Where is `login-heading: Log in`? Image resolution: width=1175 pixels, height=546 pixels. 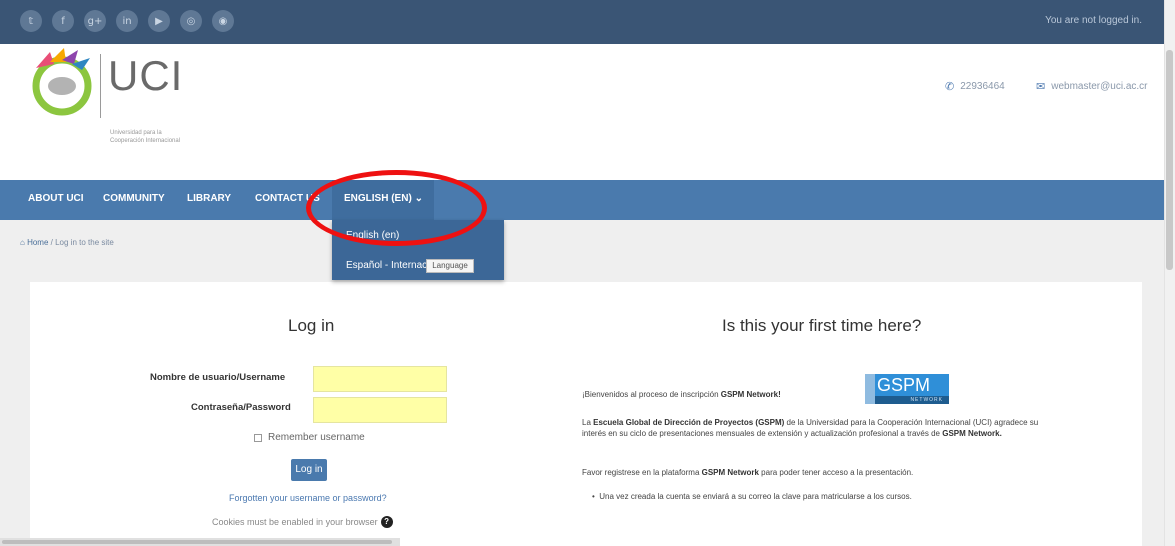
login-heading: Log in is located at coordinates (311, 325).